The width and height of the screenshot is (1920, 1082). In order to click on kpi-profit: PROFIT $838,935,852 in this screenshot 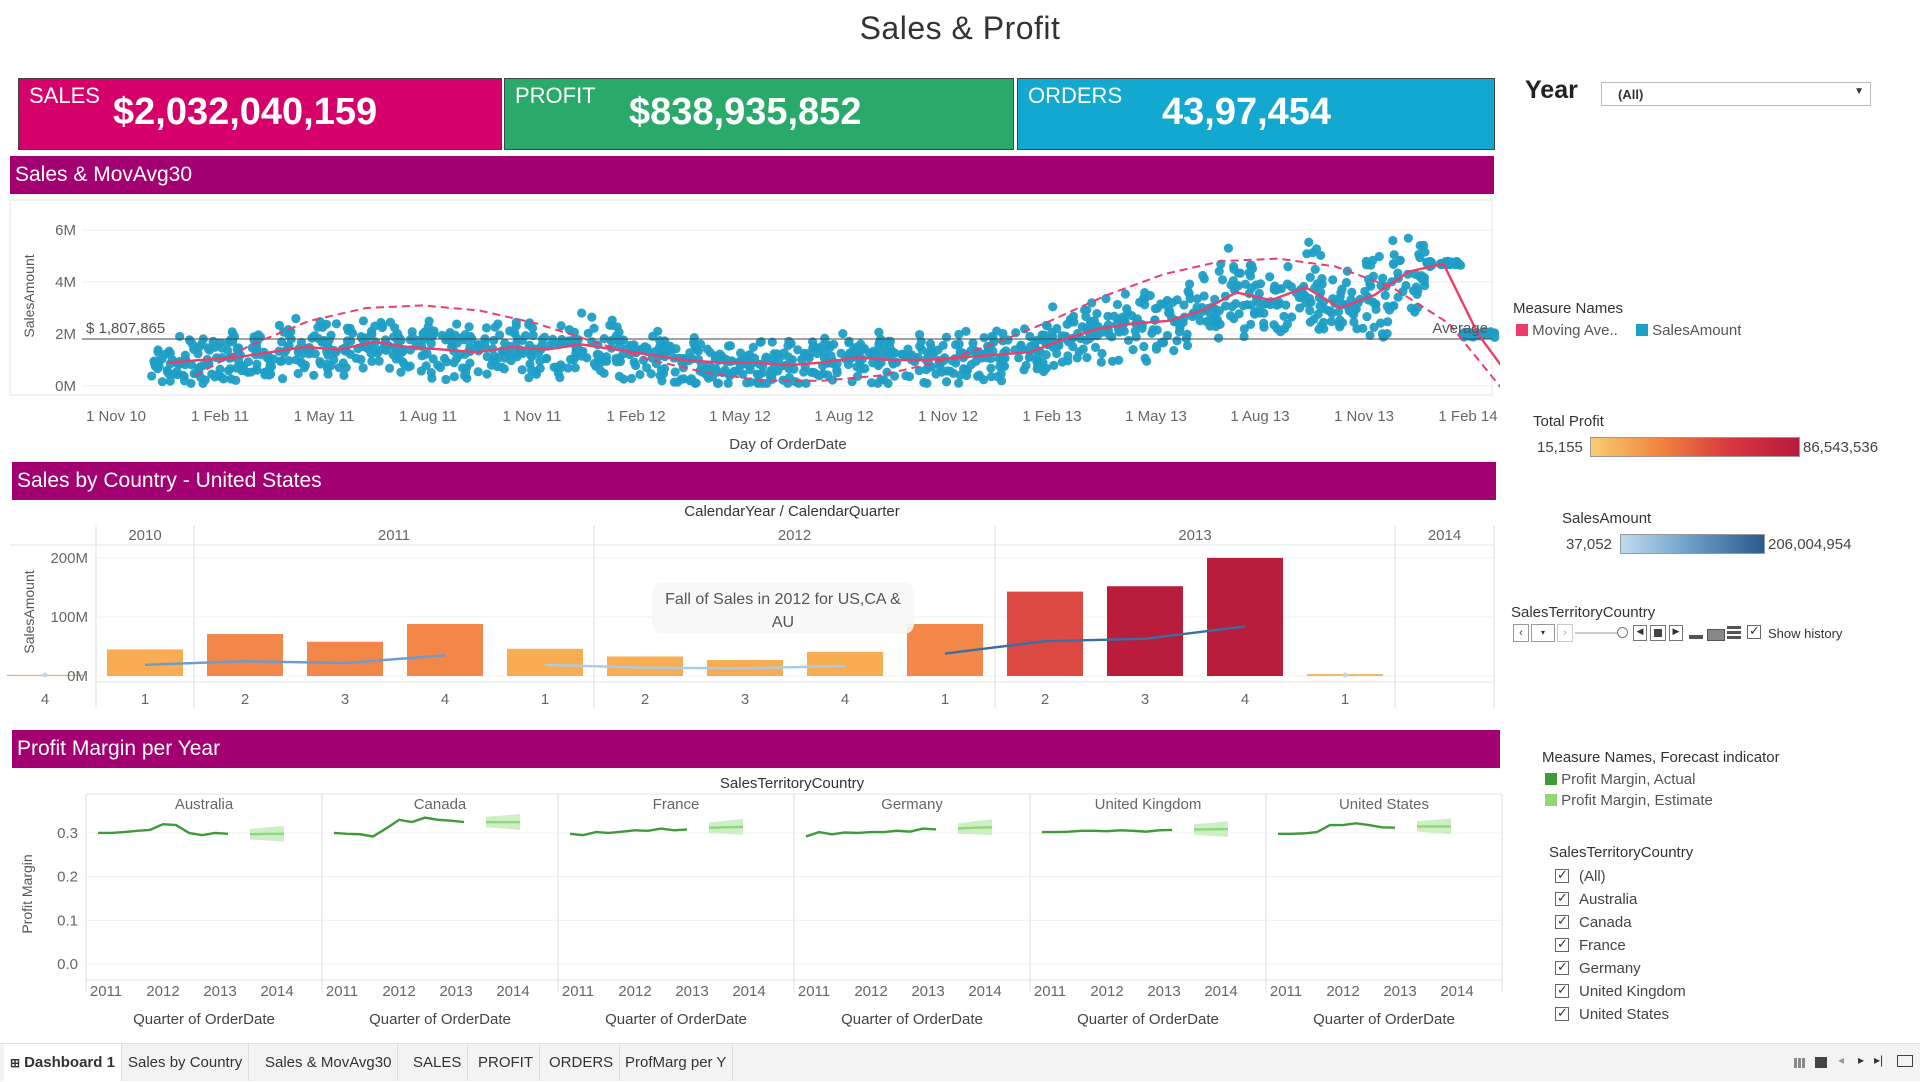, I will do `click(759, 114)`.